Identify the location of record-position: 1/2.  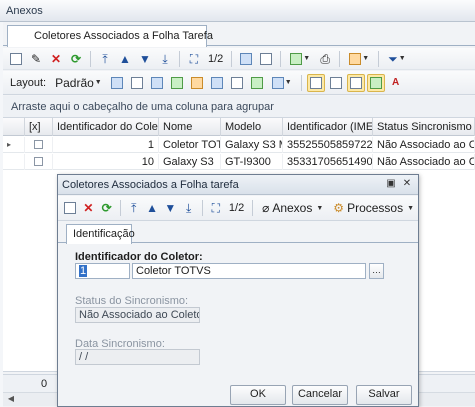
(216, 58).